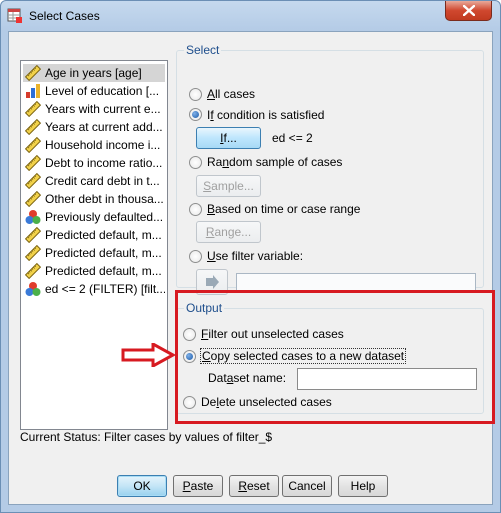 The height and width of the screenshot is (513, 501). Describe the element at coordinates (266, 115) in the screenshot. I see `if-condition-label: If condition is satisfied` at that location.